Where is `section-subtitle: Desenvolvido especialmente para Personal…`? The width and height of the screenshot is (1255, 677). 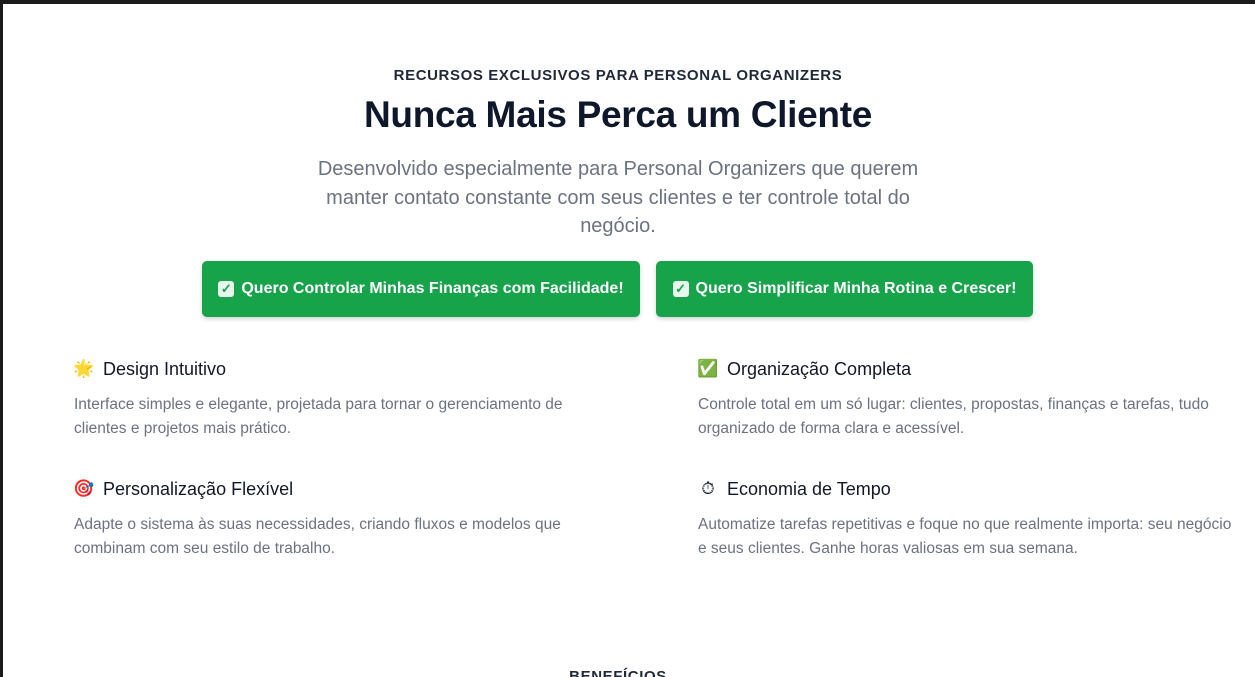
section-subtitle: Desenvolvido especialmente para Personal… is located at coordinates (618, 197).